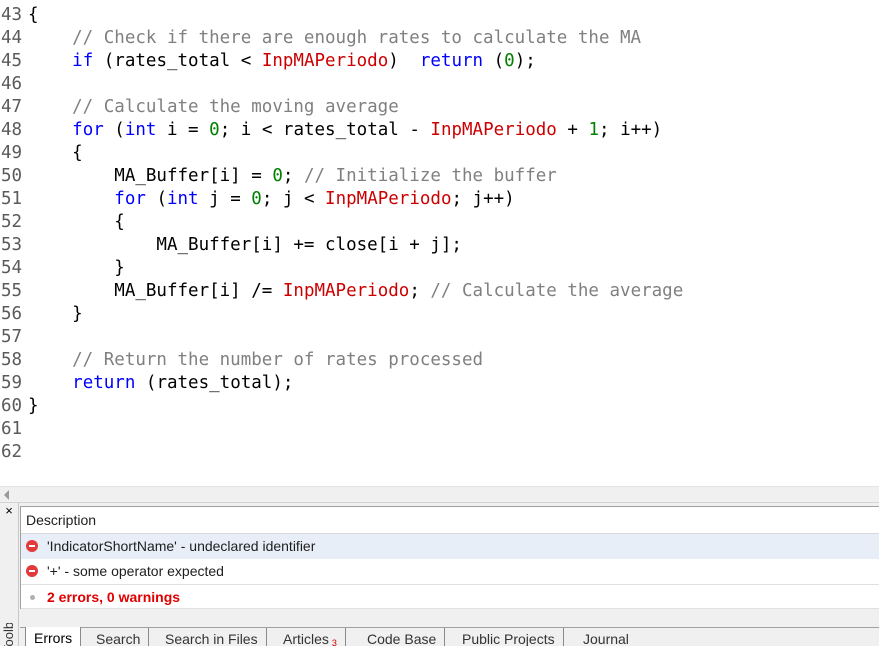  I want to click on line-number: 60, so click(12, 406).